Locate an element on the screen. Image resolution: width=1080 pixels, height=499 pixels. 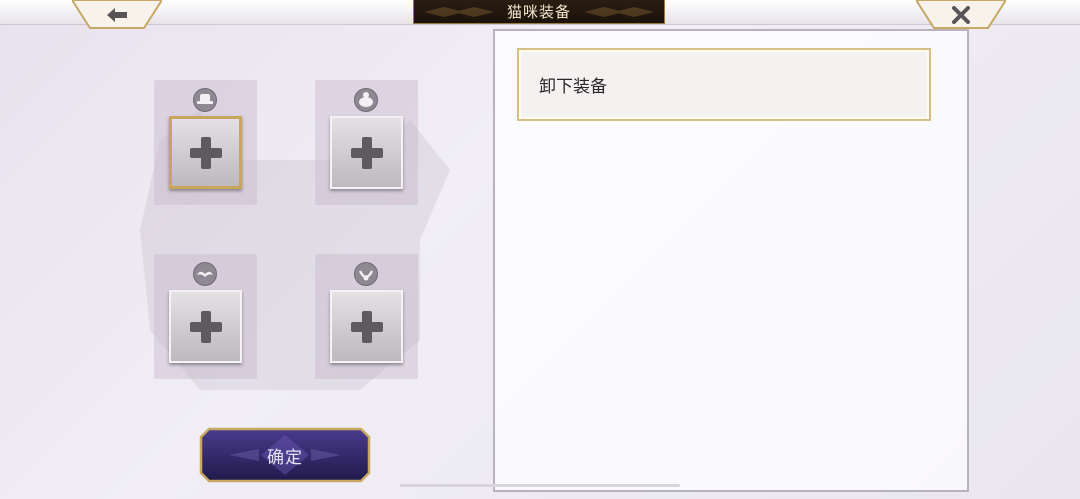
equip-slot-necklace-add-button is located at coordinates (366, 326).